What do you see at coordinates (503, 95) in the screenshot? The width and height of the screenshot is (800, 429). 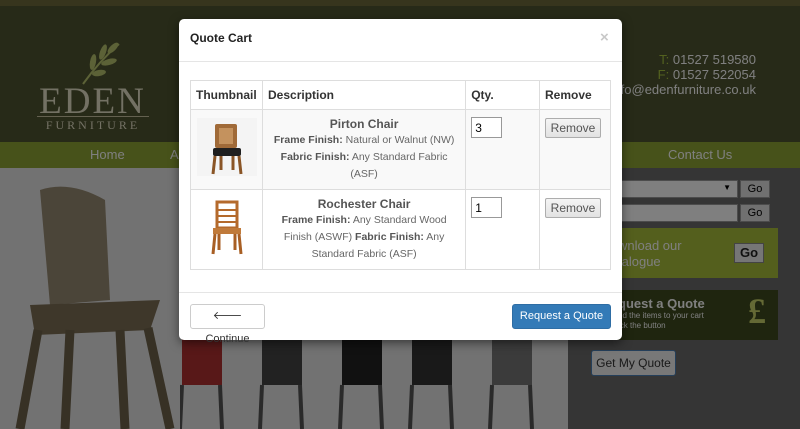 I see `column-header: Qty.` at bounding box center [503, 95].